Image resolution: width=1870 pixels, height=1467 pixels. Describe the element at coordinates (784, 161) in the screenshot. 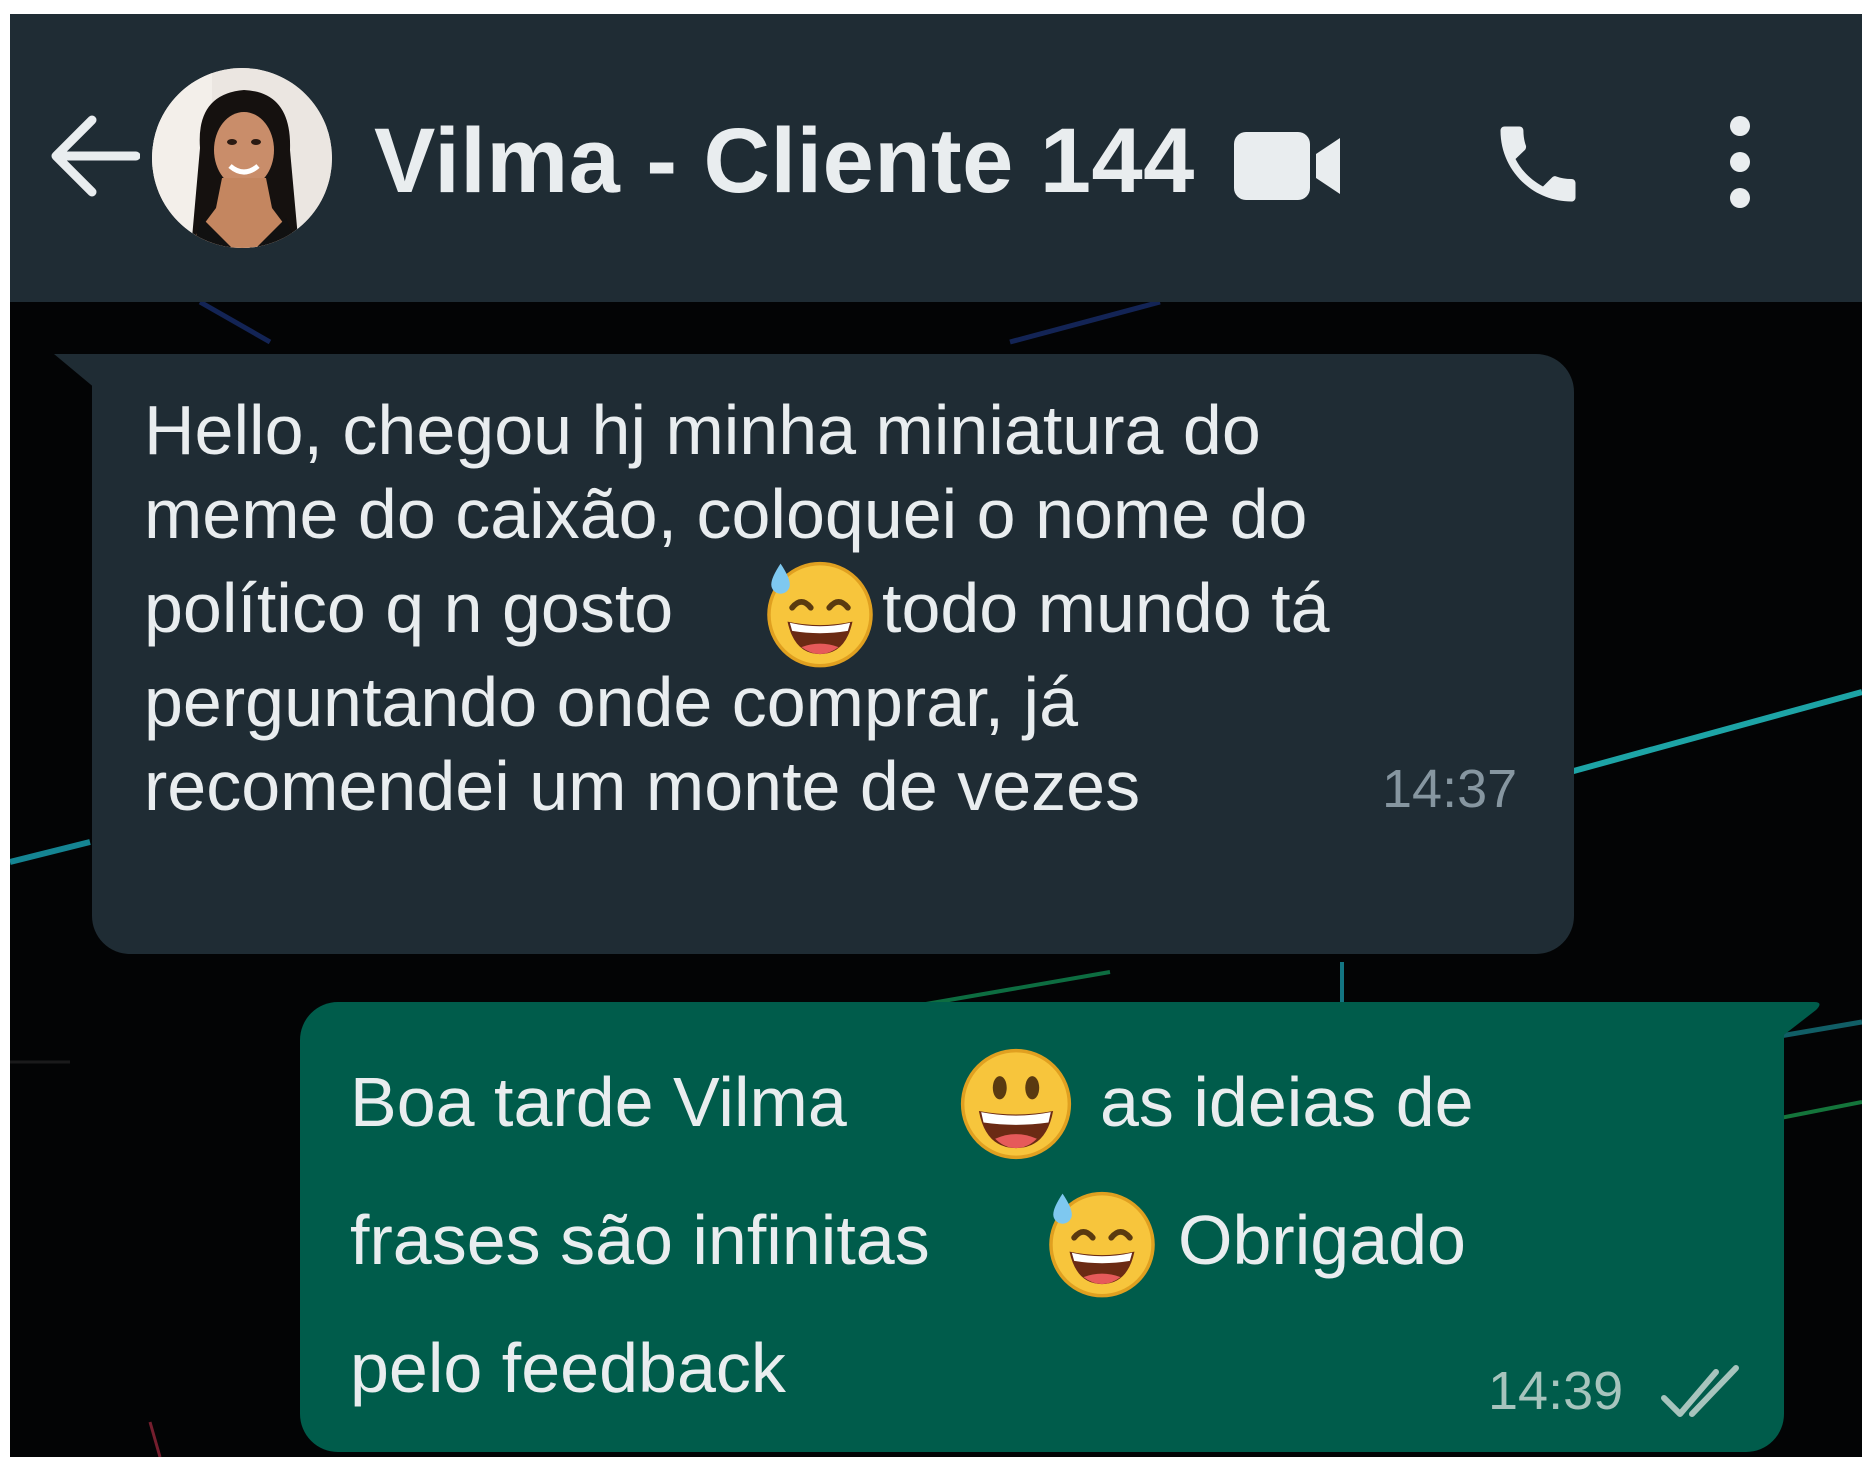

I see `contact-name: Vilma - Cliente 144` at that location.